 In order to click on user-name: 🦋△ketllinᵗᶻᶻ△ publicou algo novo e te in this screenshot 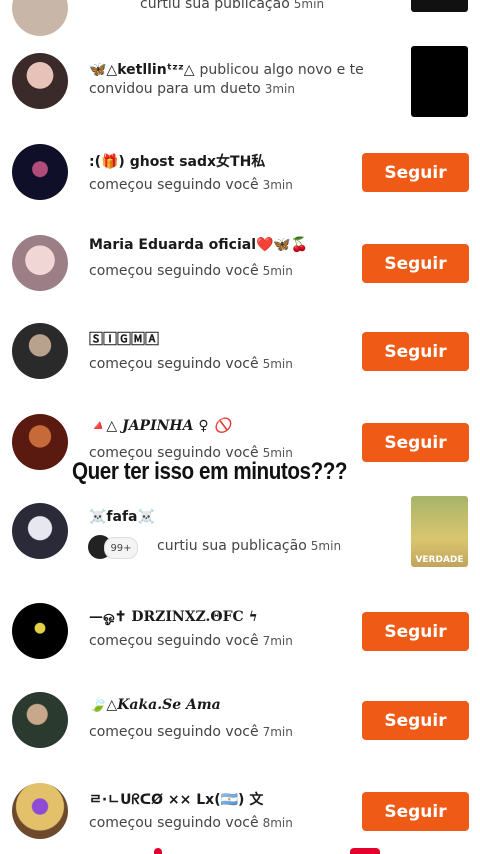, I will do `click(226, 70)`.